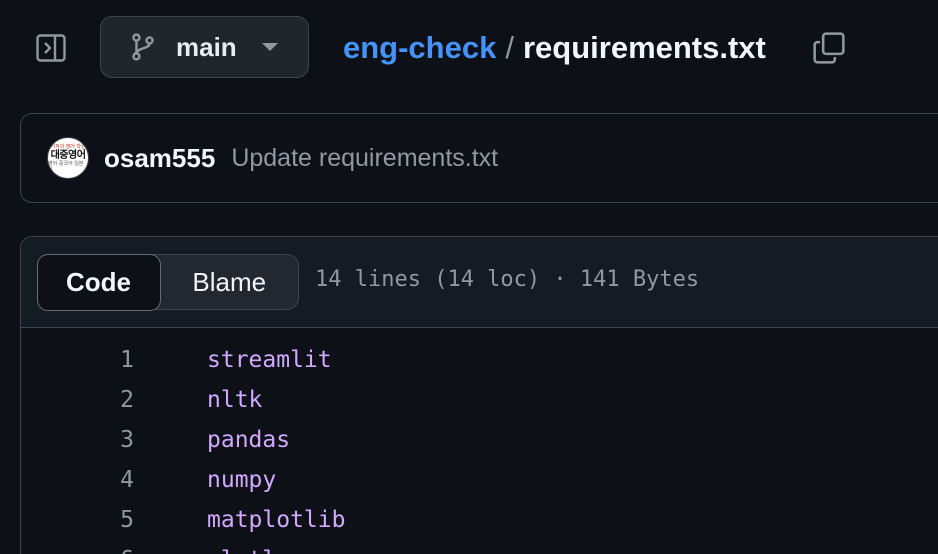 The image size is (938, 554). What do you see at coordinates (242, 480) in the screenshot?
I see `line-content: numpy` at bounding box center [242, 480].